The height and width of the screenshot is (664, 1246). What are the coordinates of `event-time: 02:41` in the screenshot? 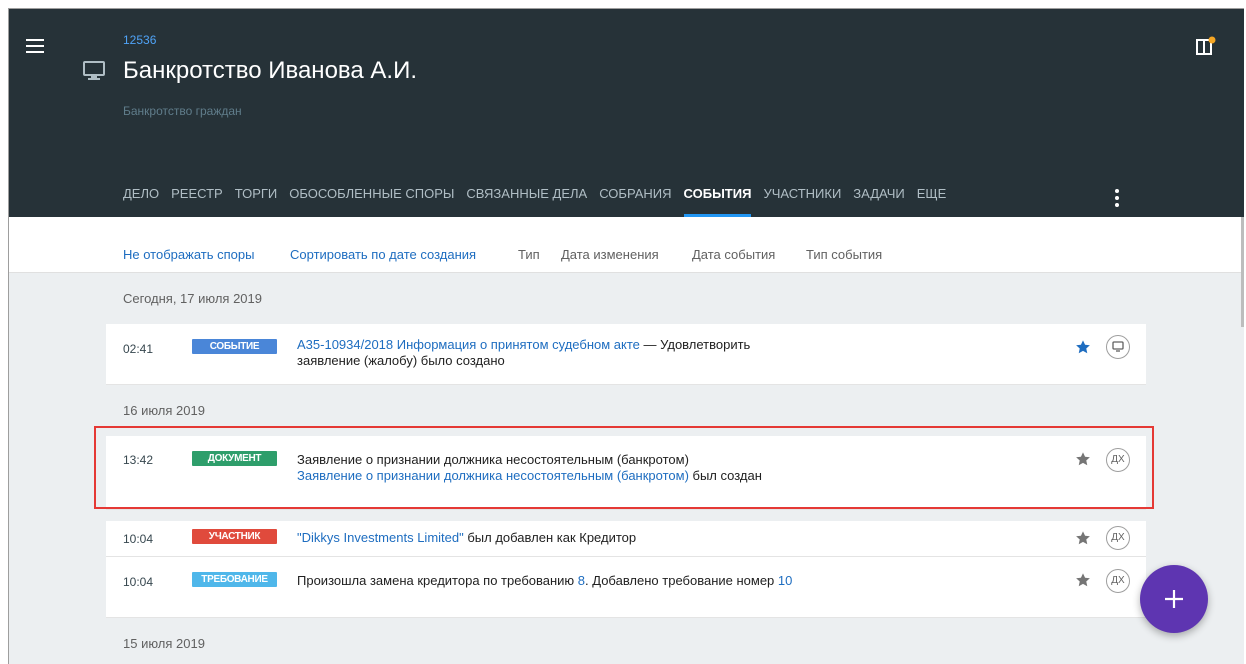 It's located at (138, 349).